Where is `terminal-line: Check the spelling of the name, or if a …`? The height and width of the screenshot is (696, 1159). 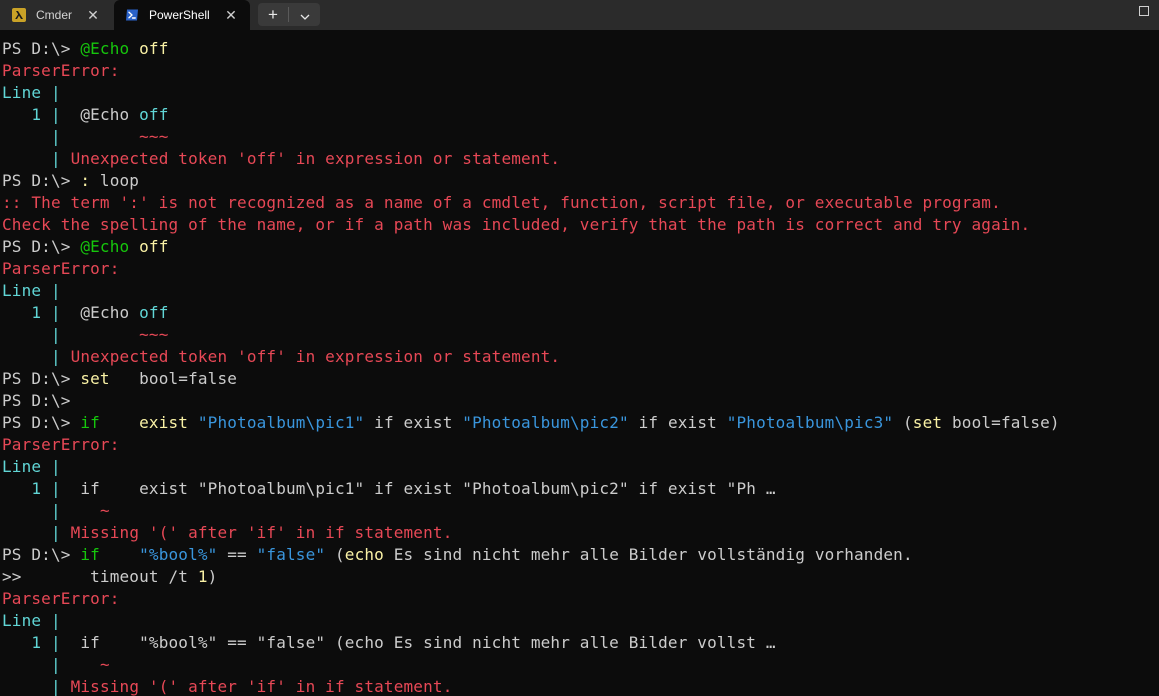 terminal-line: Check the spelling of the name, or if a … is located at coordinates (579, 225).